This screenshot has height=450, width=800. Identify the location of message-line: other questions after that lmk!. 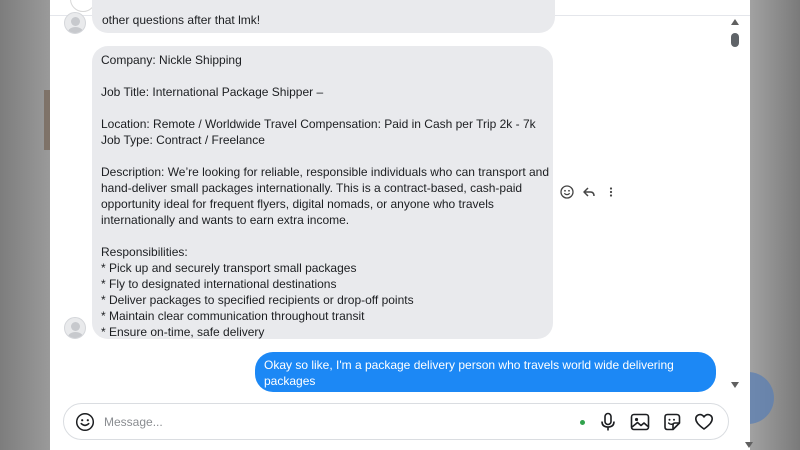
(181, 20).